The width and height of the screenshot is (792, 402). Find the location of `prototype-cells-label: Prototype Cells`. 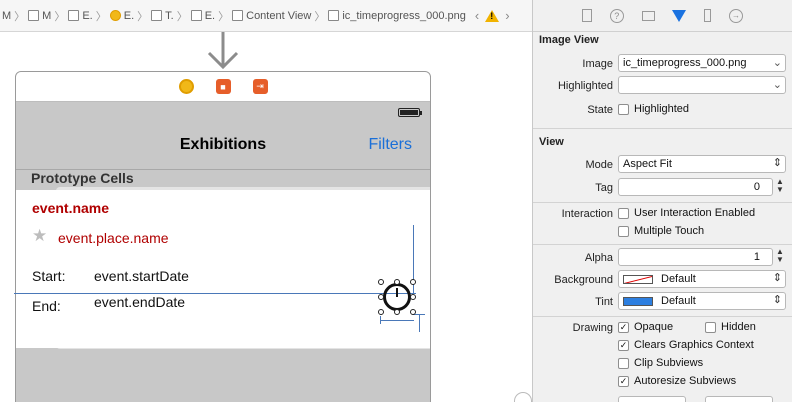

prototype-cells-label: Prototype Cells is located at coordinates (82, 178).